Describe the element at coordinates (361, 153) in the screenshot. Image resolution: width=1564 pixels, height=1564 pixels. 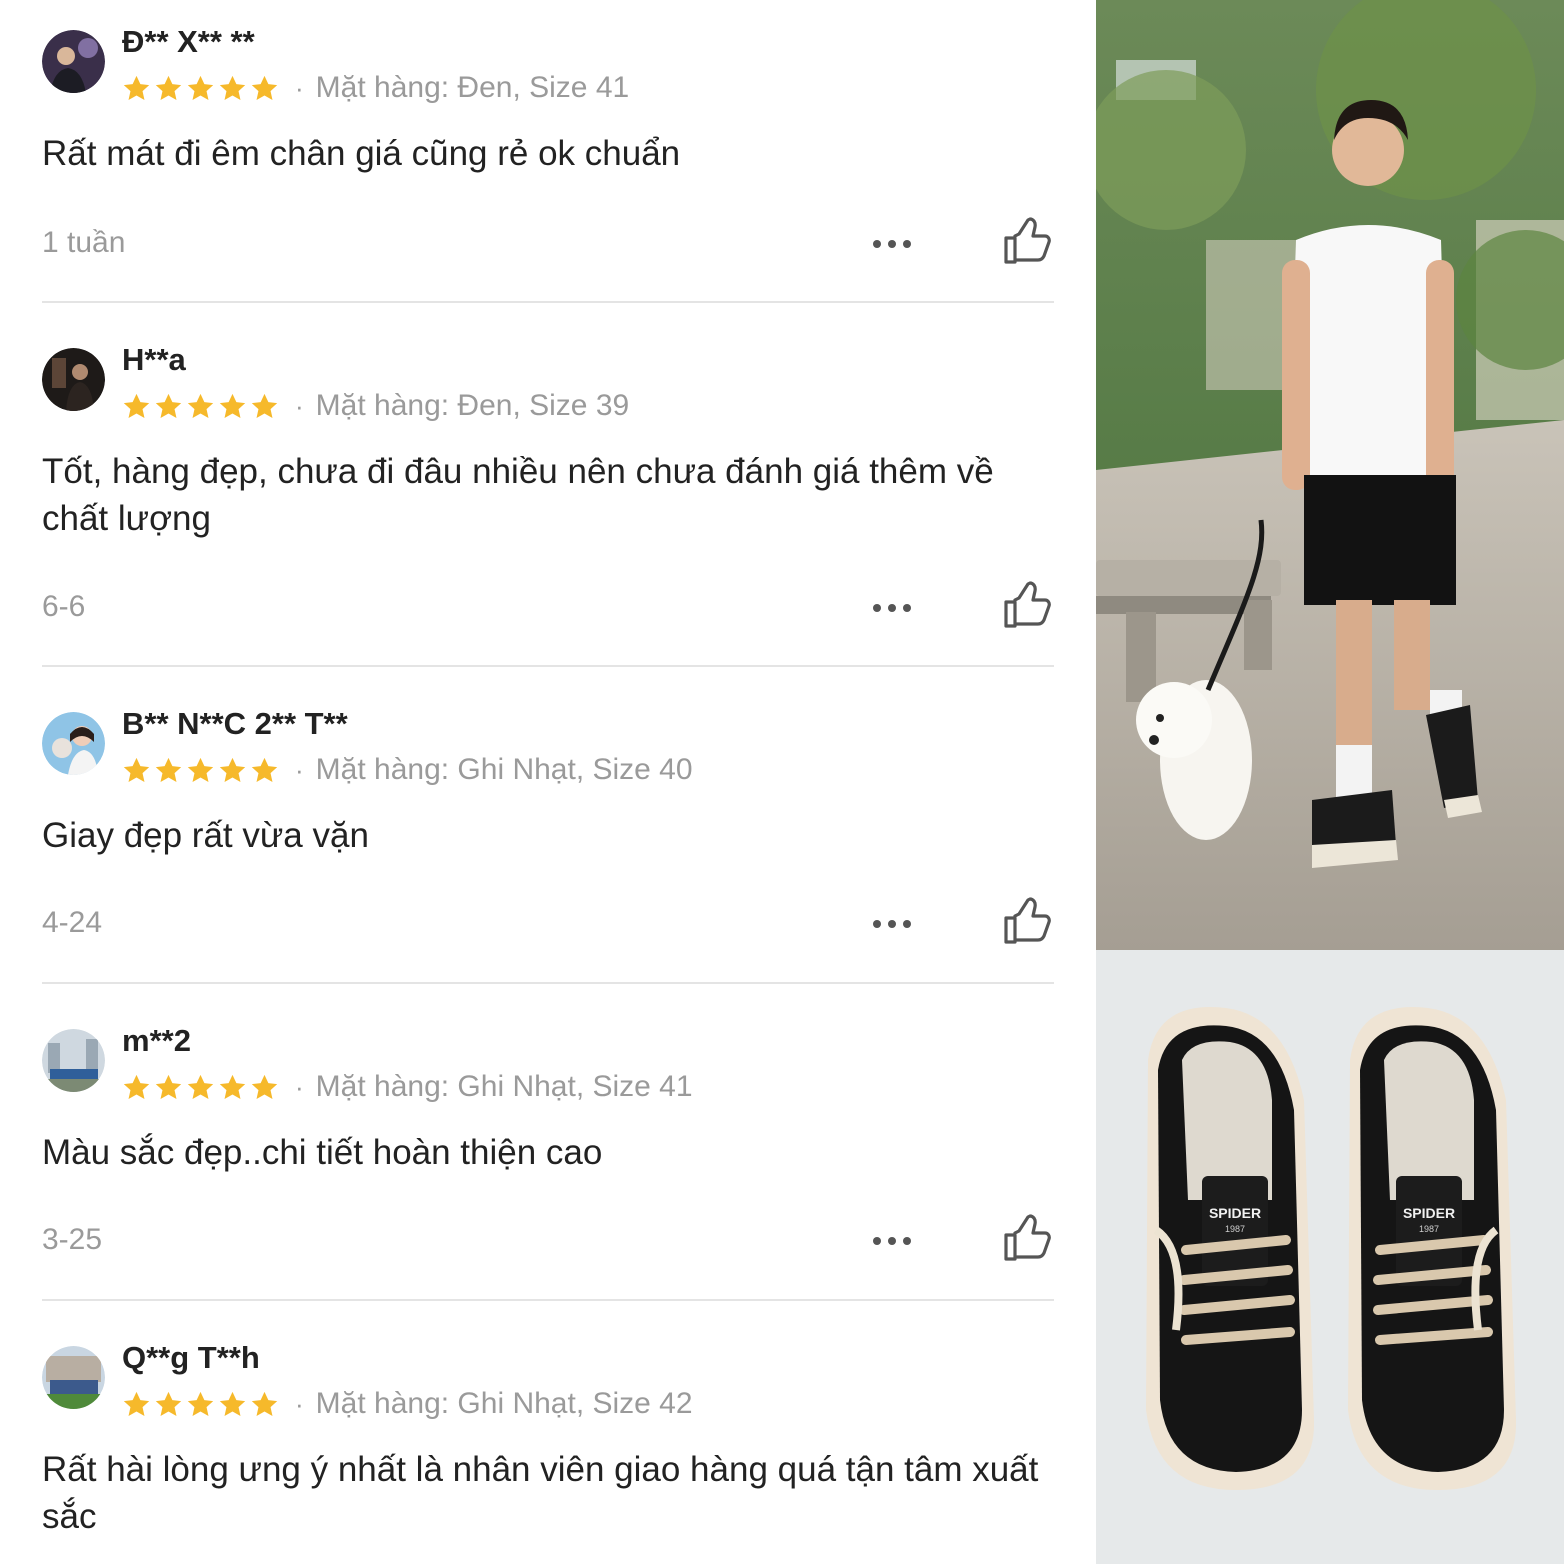
I see `review-text: Rất mát đi êm chân giá cũng rẻ ok chuẩn` at that location.